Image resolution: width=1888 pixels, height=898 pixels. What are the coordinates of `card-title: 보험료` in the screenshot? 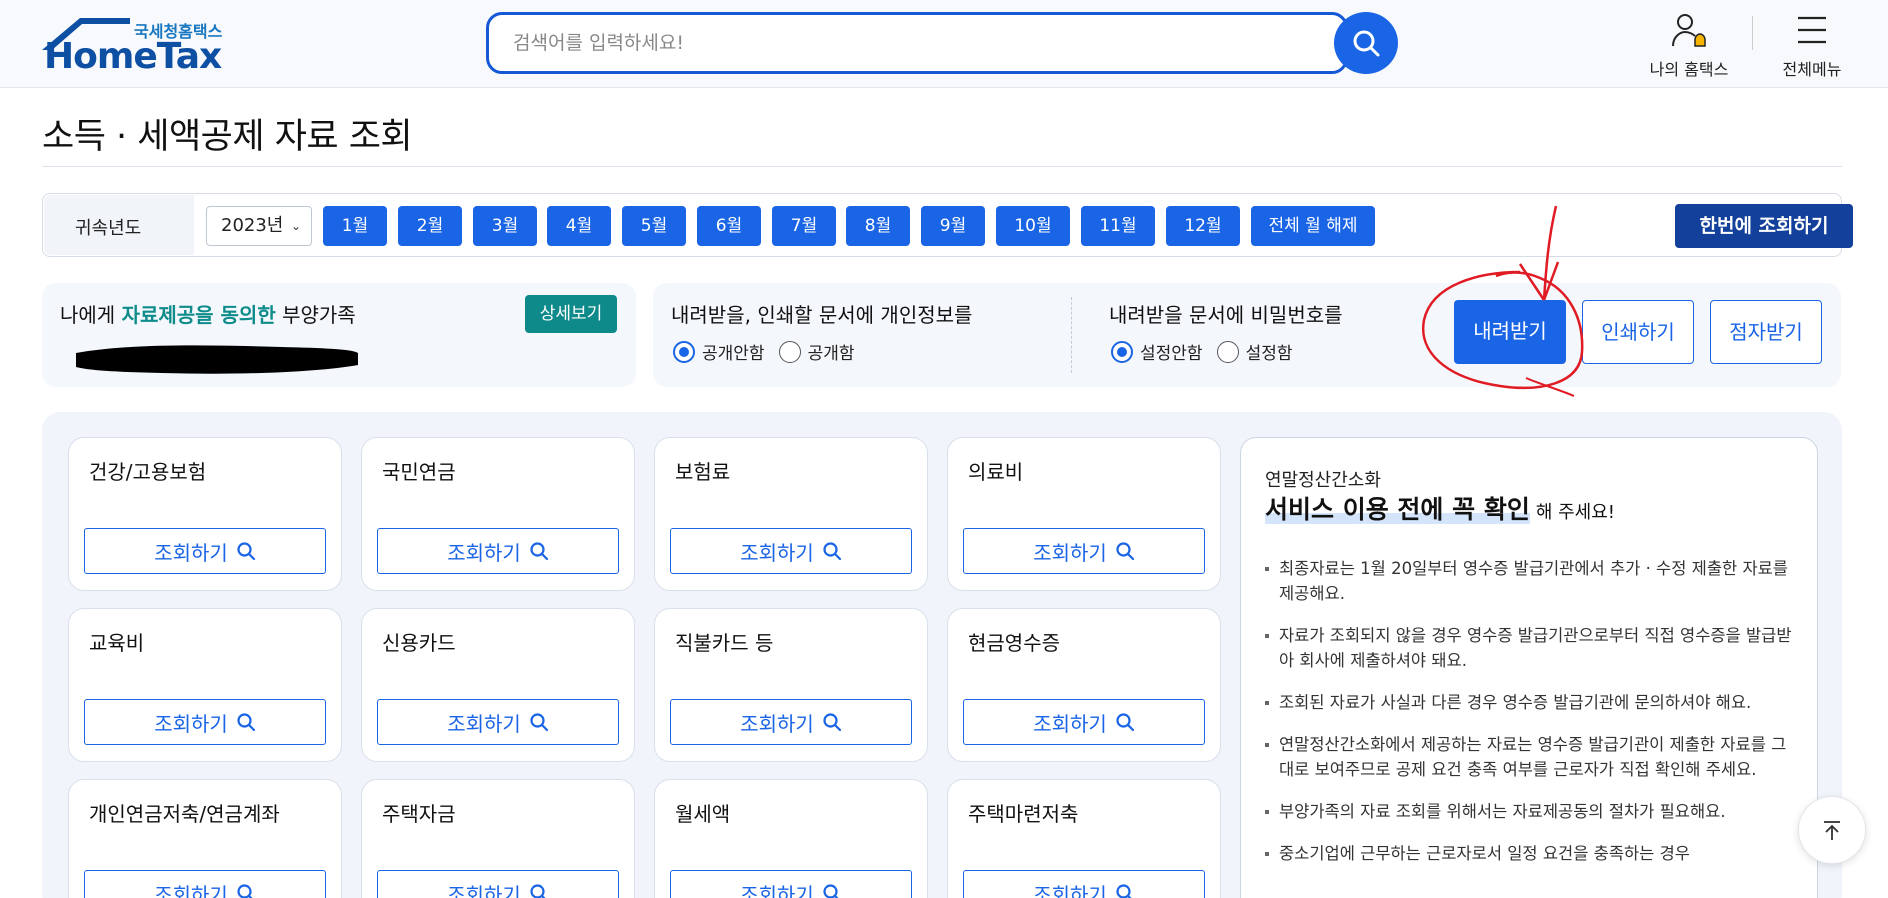 It's located at (703, 472).